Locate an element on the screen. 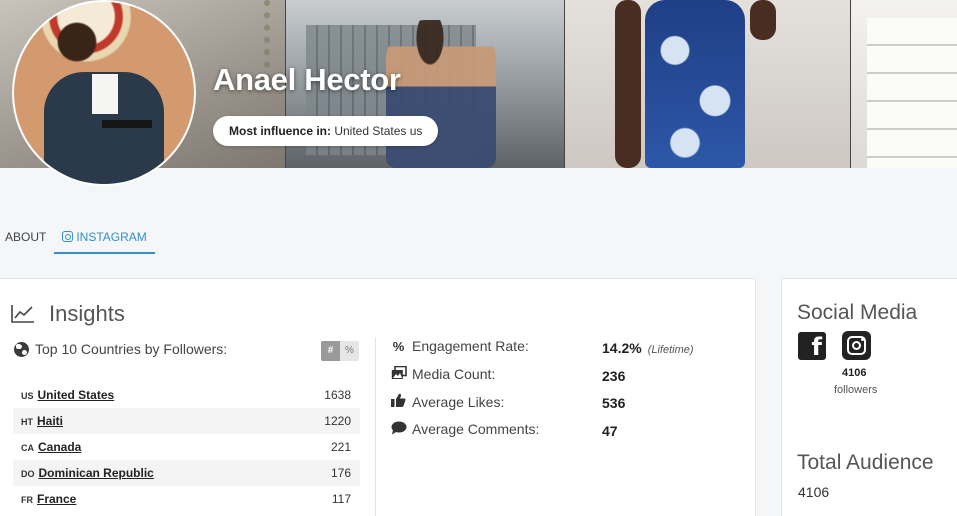 The width and height of the screenshot is (957, 516). metric-engagement-rate: % Engagement Rate: 14.2% (Lifetime) is located at coordinates (561, 352).